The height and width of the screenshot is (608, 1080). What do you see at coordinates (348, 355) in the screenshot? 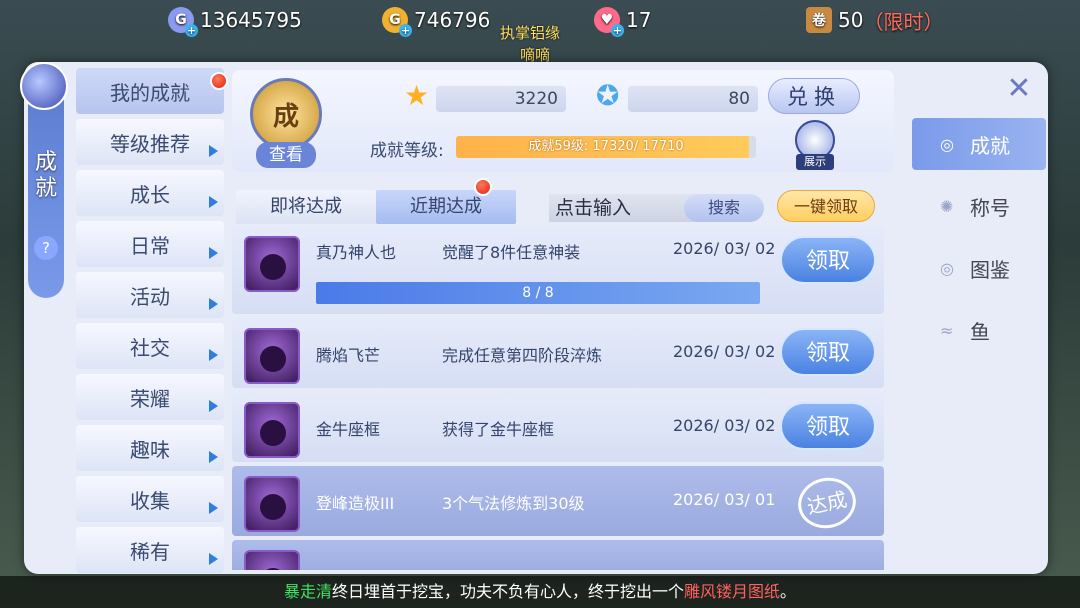
I see `achievement-name: 腾焰飞芒` at bounding box center [348, 355].